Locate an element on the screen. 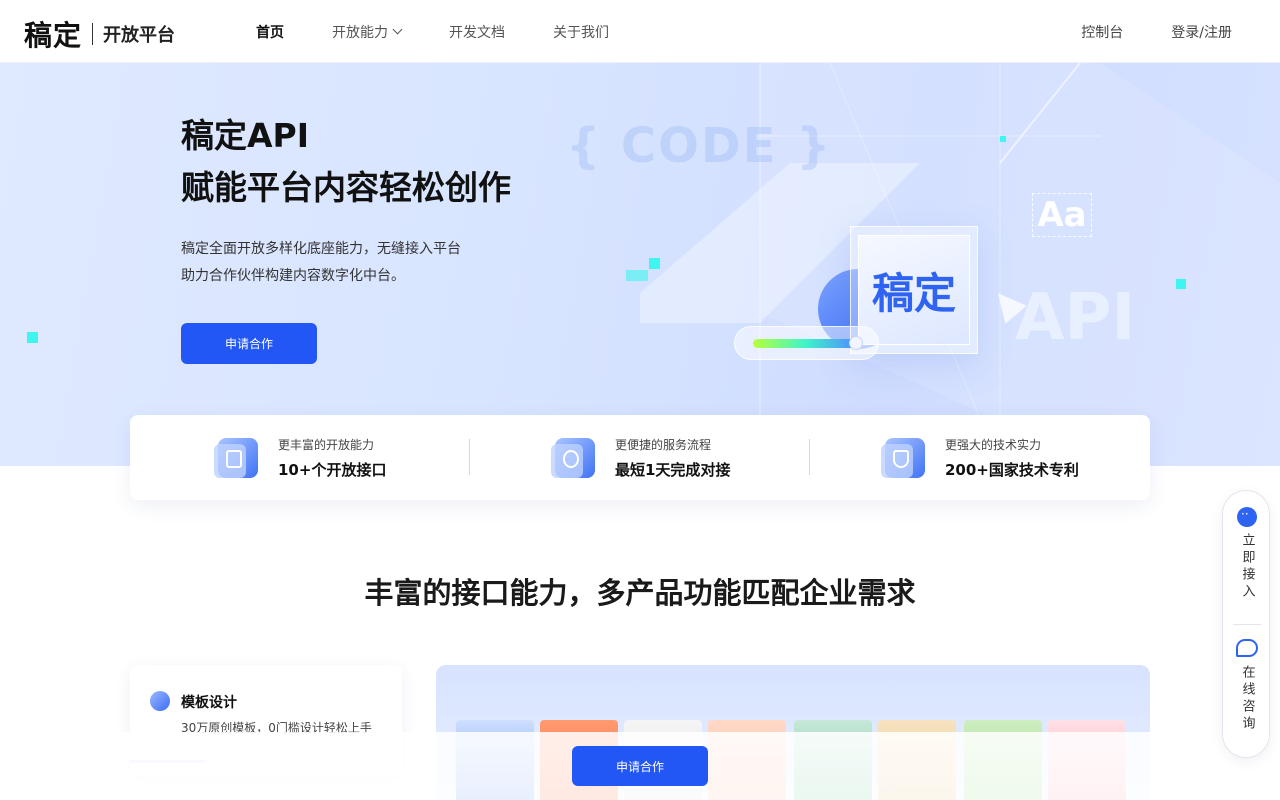 Image resolution: width=1280 pixels, height=800 pixels. hero-subtitle: 赋能平台内容轻松创作 is located at coordinates (346, 187).